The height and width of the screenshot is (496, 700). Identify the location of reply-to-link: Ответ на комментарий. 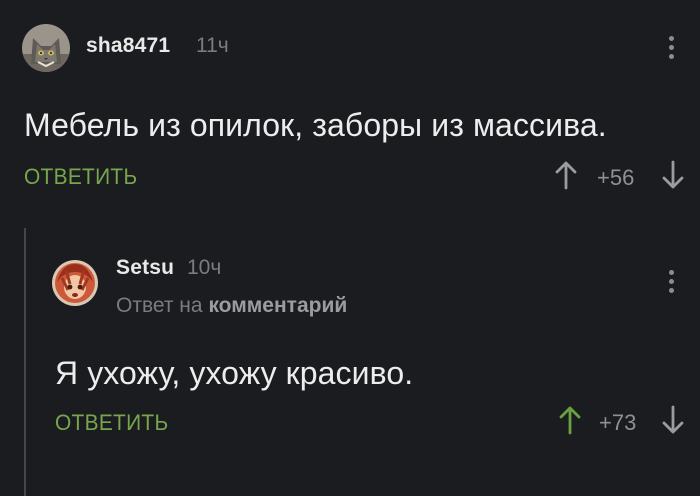
(231, 306).